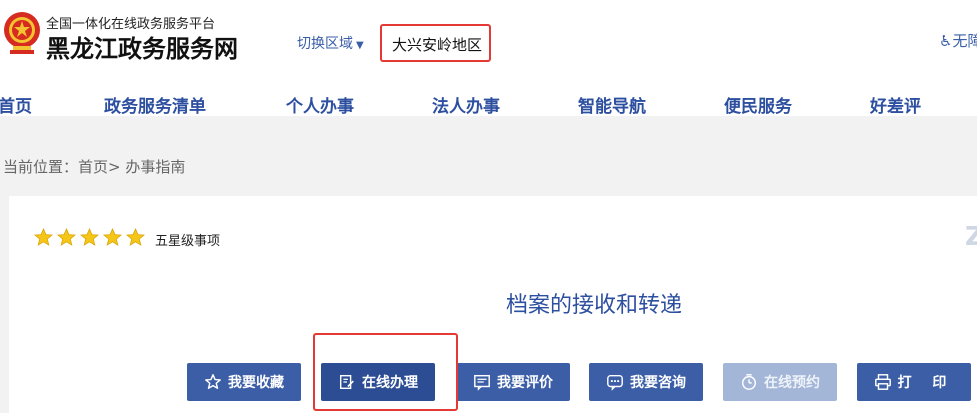 This screenshot has height=413, width=977. I want to click on star-rating, so click(89, 237).